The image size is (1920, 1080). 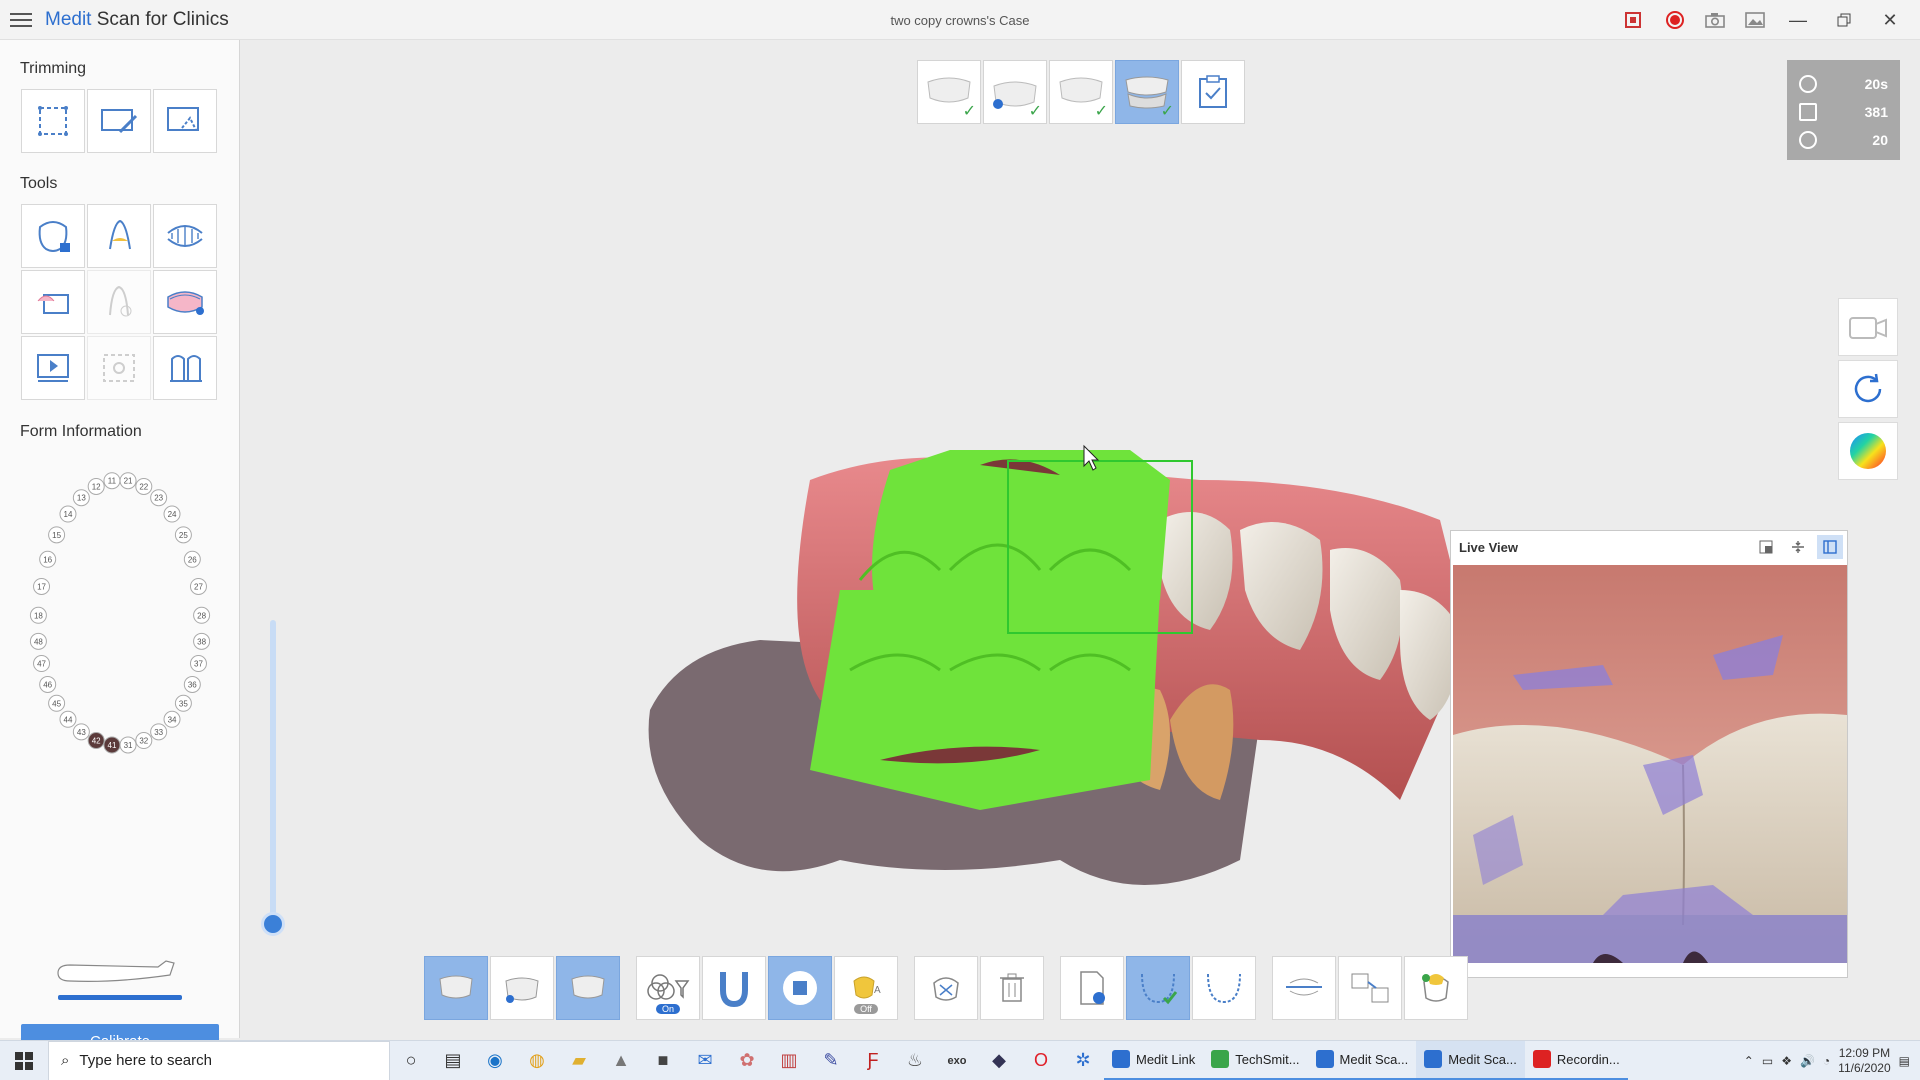 What do you see at coordinates (1844, 20) in the screenshot?
I see `restore-button` at bounding box center [1844, 20].